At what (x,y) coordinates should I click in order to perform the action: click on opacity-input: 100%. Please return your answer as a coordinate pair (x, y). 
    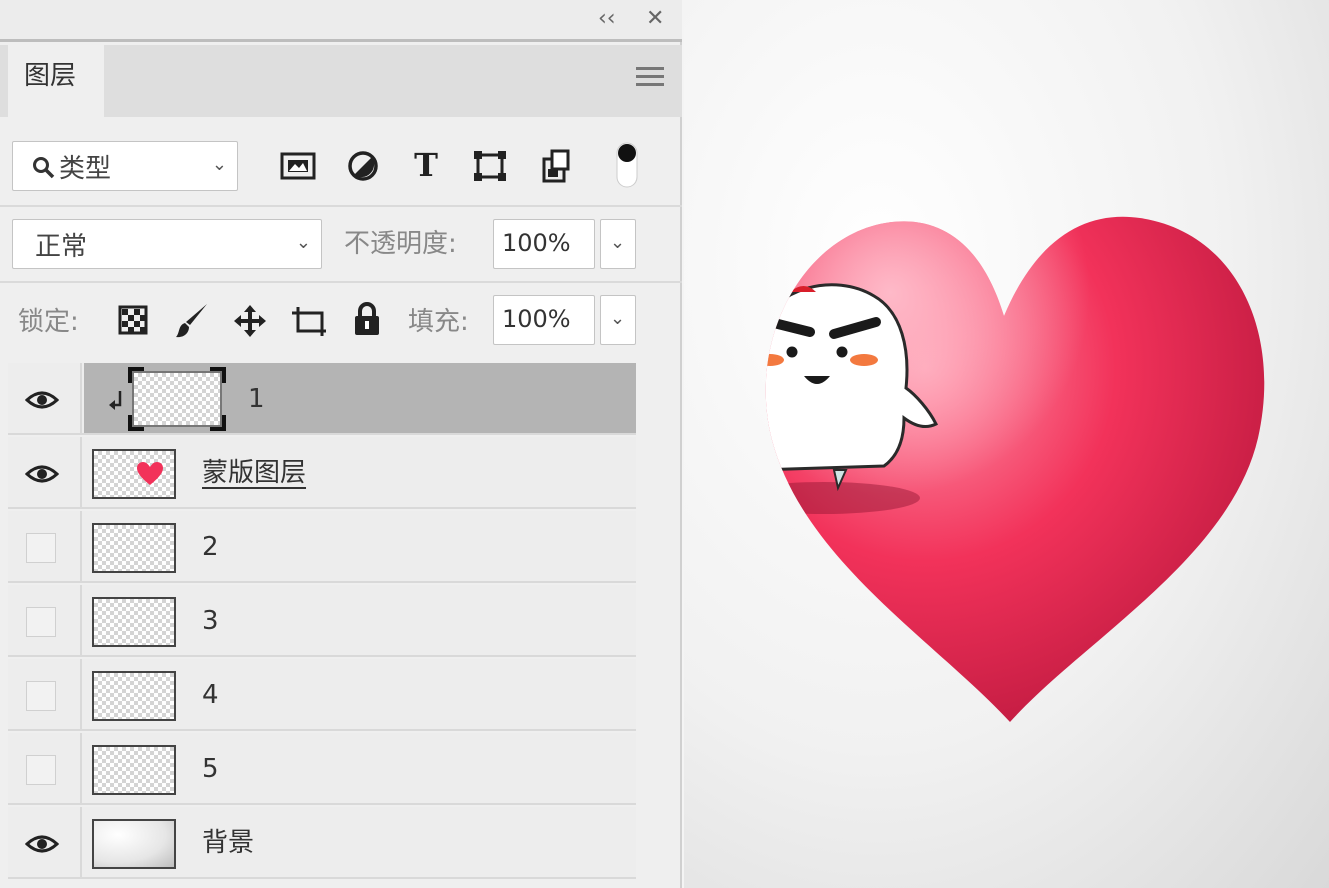
    Looking at the image, I should click on (544, 244).